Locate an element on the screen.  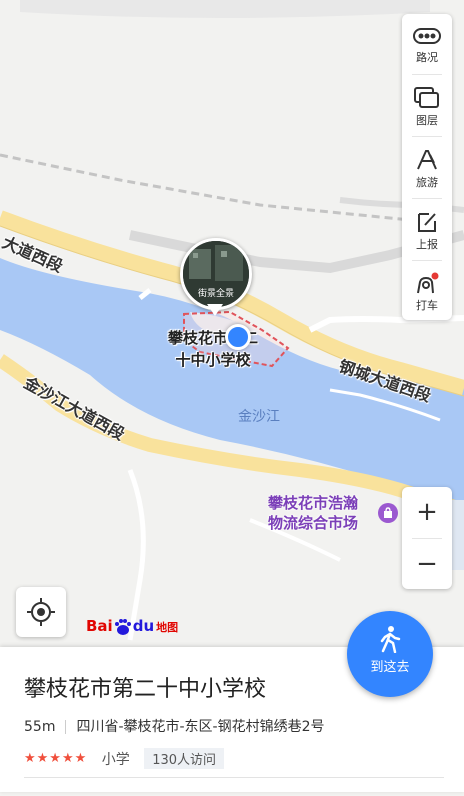
zoom-out-button: − is located at coordinates (427, 564).